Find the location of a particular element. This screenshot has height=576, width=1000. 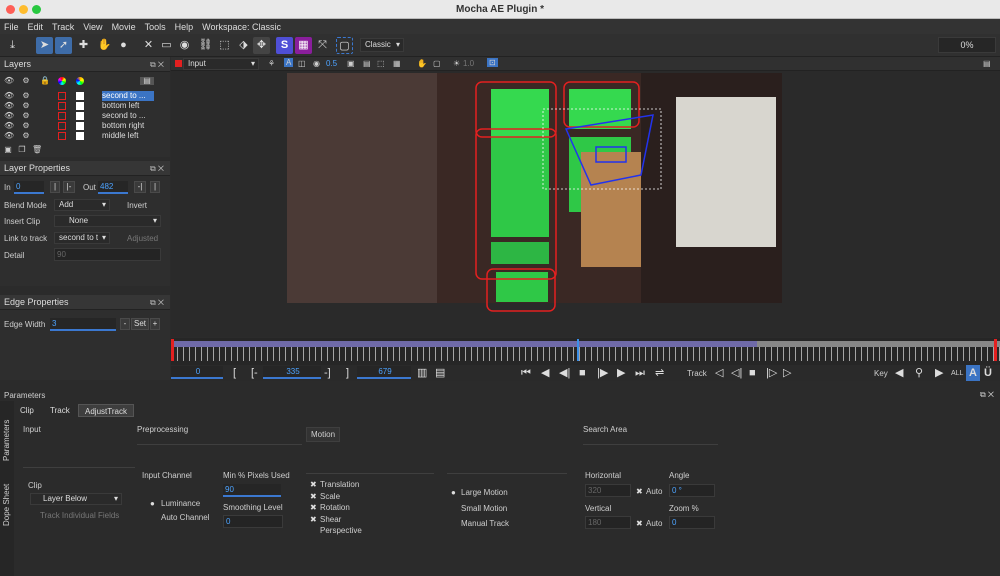

invert-label: Invert is located at coordinates (137, 205).